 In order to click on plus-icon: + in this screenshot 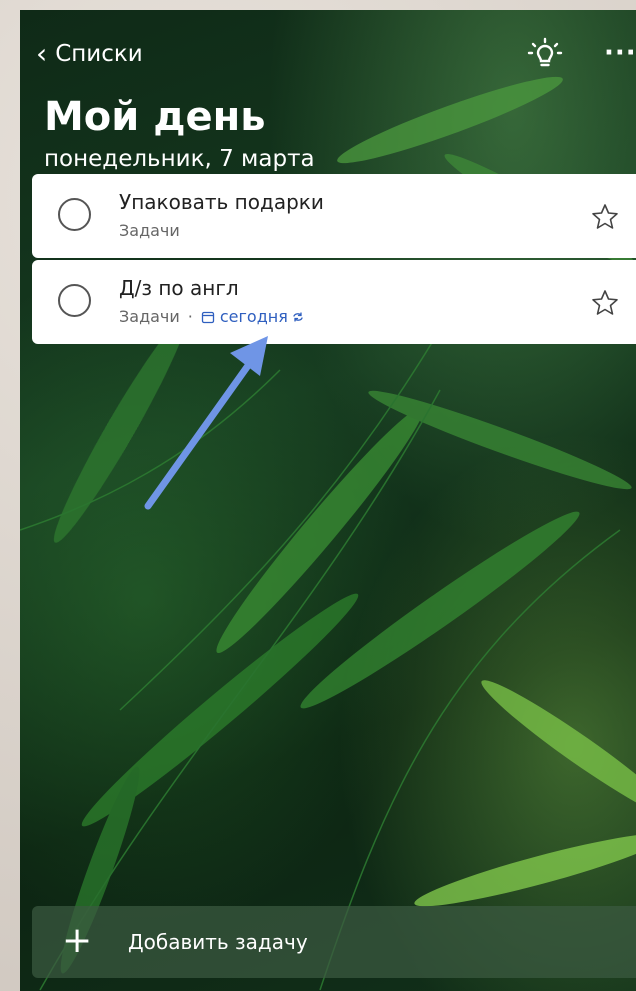, I will do `click(77, 940)`.